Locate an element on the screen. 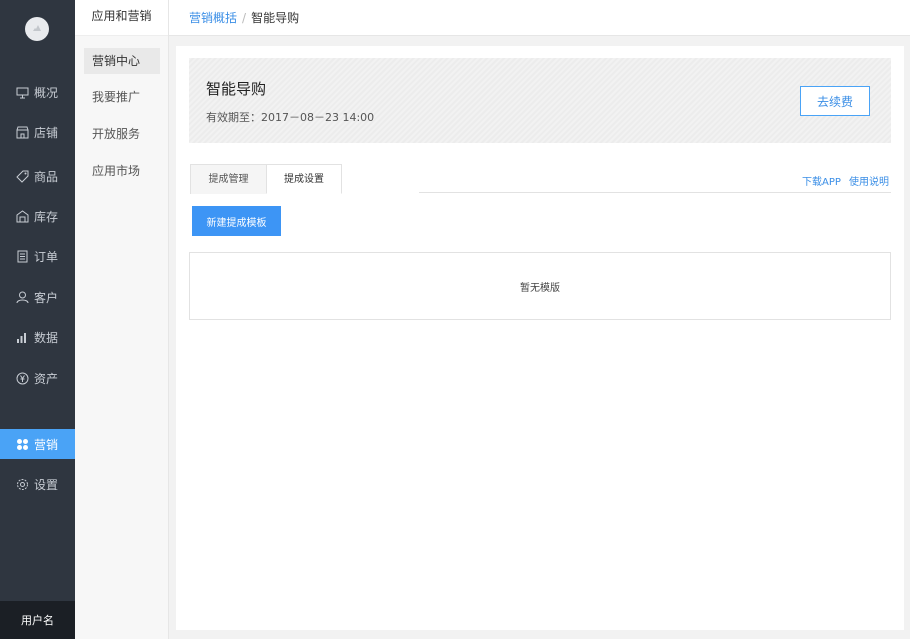 This screenshot has height=639, width=910. nav-item-label: 营销 is located at coordinates (46, 444).